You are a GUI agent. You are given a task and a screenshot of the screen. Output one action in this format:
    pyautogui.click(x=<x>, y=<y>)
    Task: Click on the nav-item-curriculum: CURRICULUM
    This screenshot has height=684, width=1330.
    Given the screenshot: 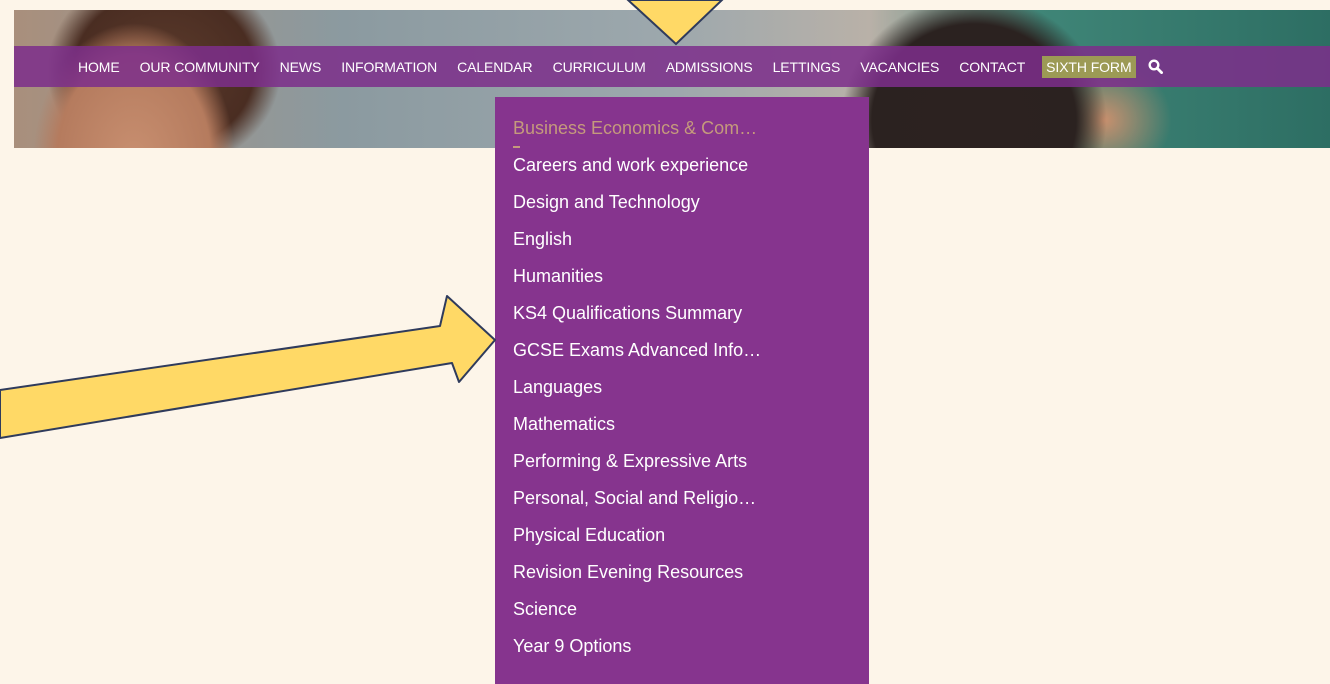 What is the action you would take?
    pyautogui.click(x=599, y=67)
    